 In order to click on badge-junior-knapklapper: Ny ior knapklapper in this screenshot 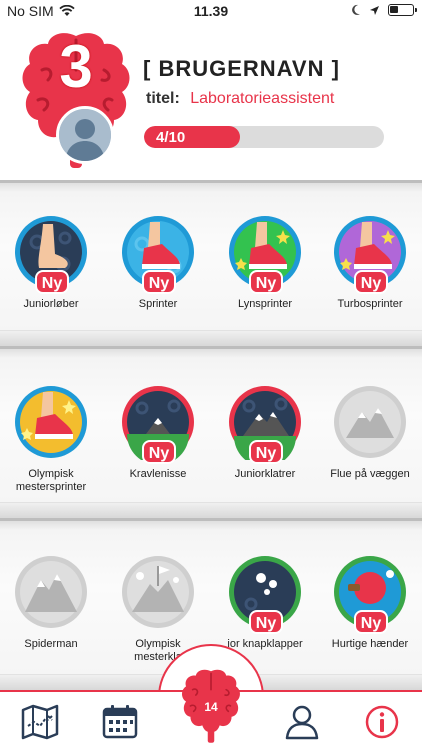, I will do `click(265, 602)`.